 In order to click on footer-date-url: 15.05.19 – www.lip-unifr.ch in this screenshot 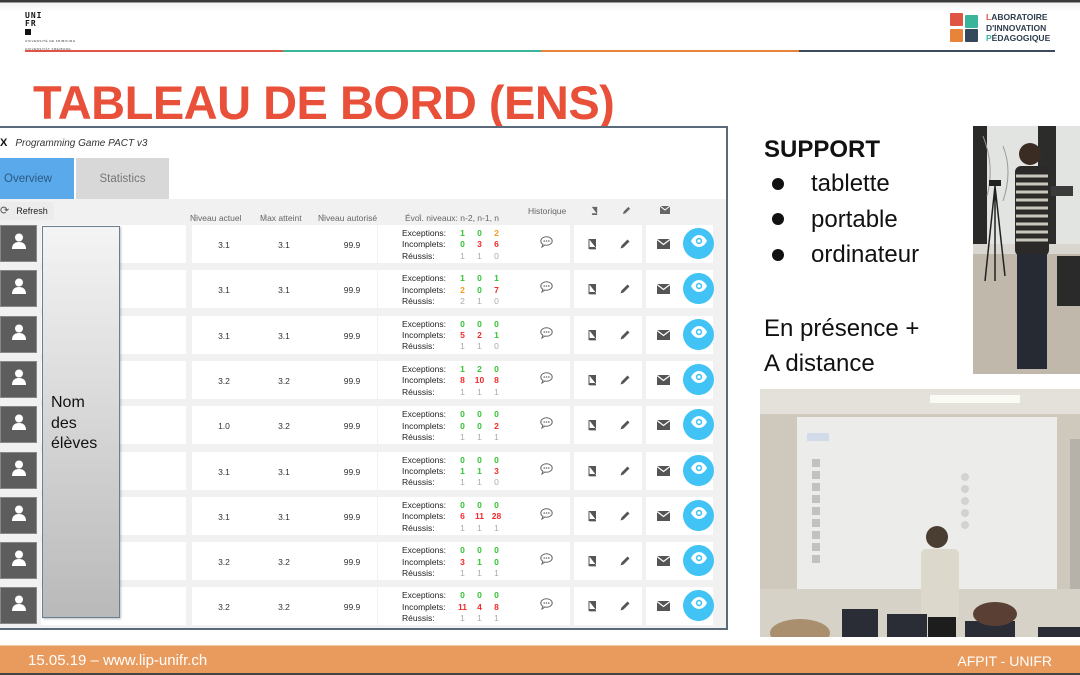, I will do `click(118, 660)`.